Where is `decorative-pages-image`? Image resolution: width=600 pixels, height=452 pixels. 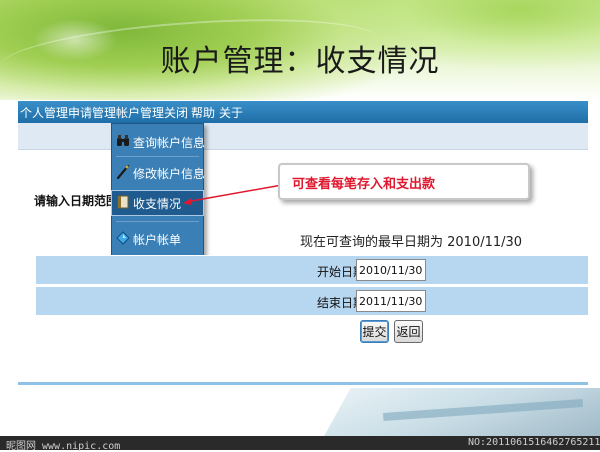
decorative-pages-image is located at coordinates (461, 413).